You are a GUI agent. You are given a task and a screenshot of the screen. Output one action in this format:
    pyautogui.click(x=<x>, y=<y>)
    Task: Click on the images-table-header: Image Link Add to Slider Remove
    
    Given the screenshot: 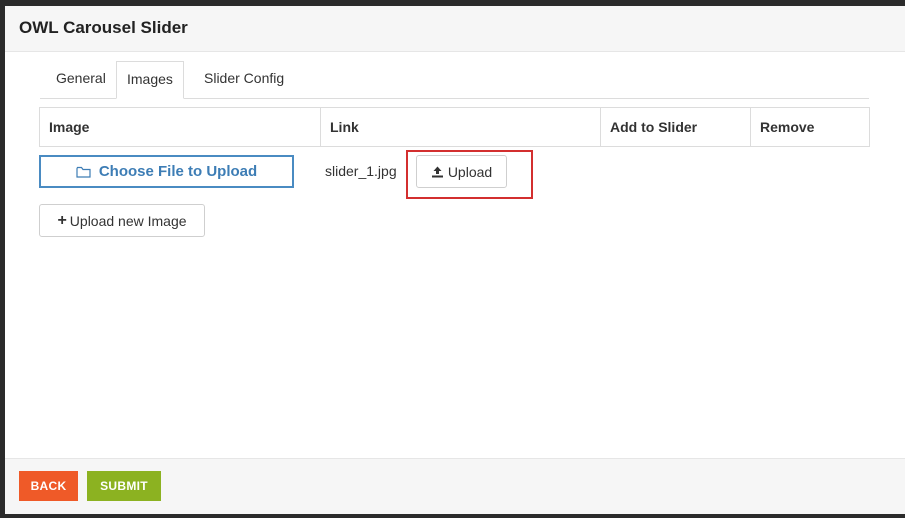 What is the action you would take?
    pyautogui.click(x=454, y=127)
    